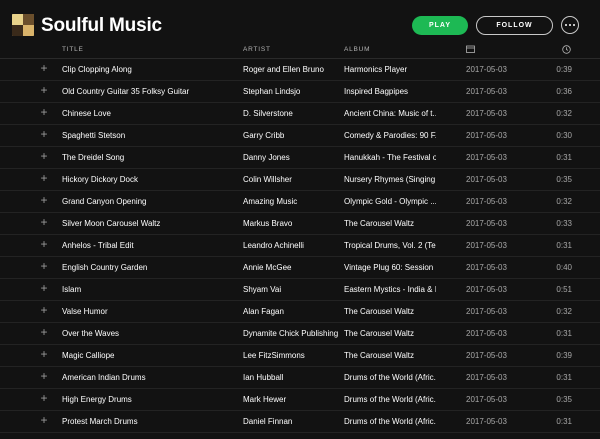 This screenshot has height=439, width=600. Describe the element at coordinates (147, 179) in the screenshot. I see `track-title: Hickory Dickory Dock` at that location.